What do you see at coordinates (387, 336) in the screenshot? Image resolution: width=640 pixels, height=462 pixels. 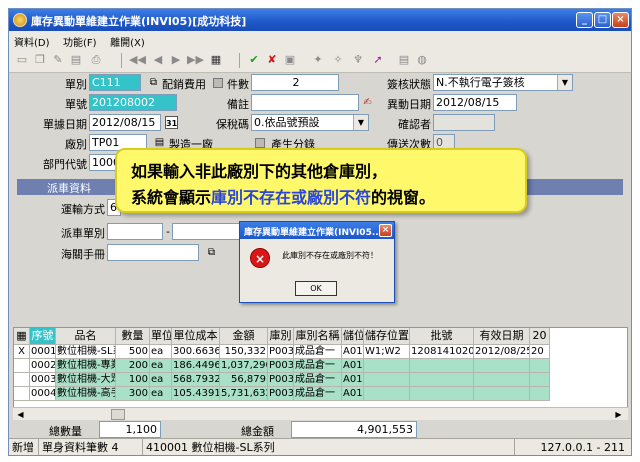 I see `grid-header-cell: 儲存位置` at bounding box center [387, 336].